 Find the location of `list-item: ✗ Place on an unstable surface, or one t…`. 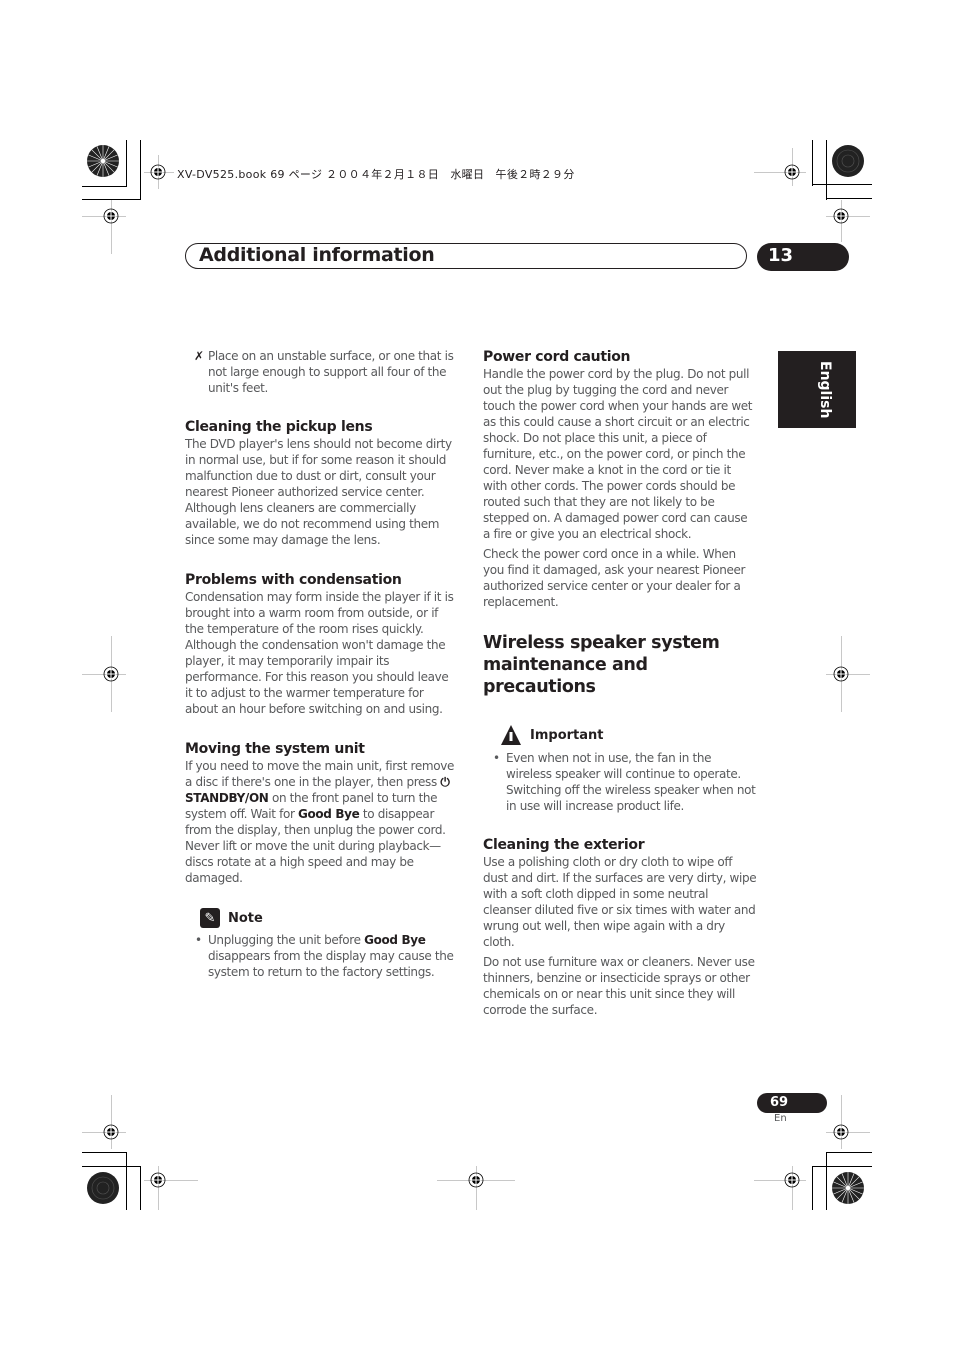

list-item: ✗ Place on an unstable surface, or one t… is located at coordinates (322, 372).